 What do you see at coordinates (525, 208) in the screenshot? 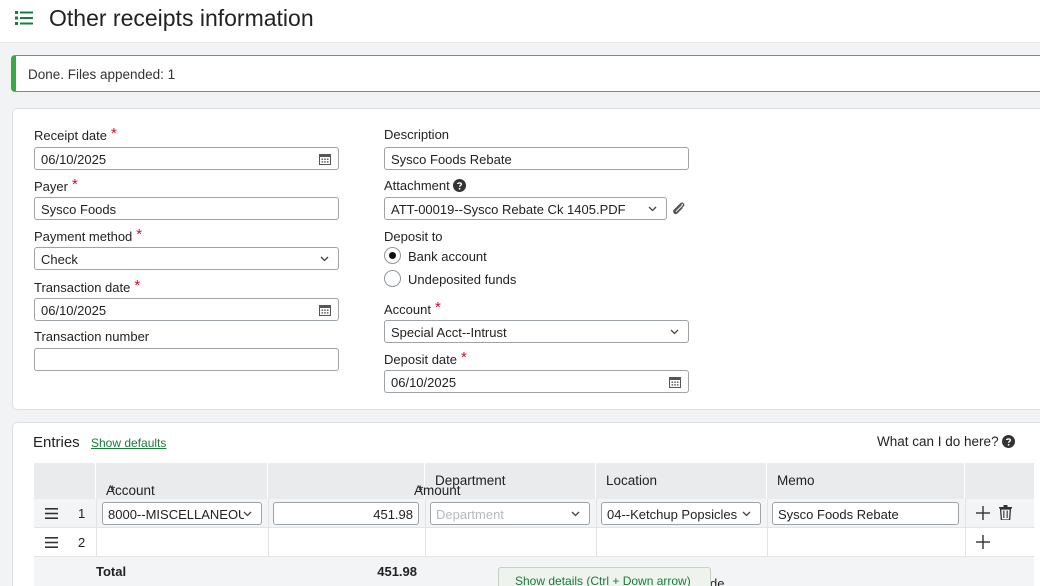
I see `attachment-select: ATT-00019--Sysco Rebate Ck 1405.PDF` at bounding box center [525, 208].